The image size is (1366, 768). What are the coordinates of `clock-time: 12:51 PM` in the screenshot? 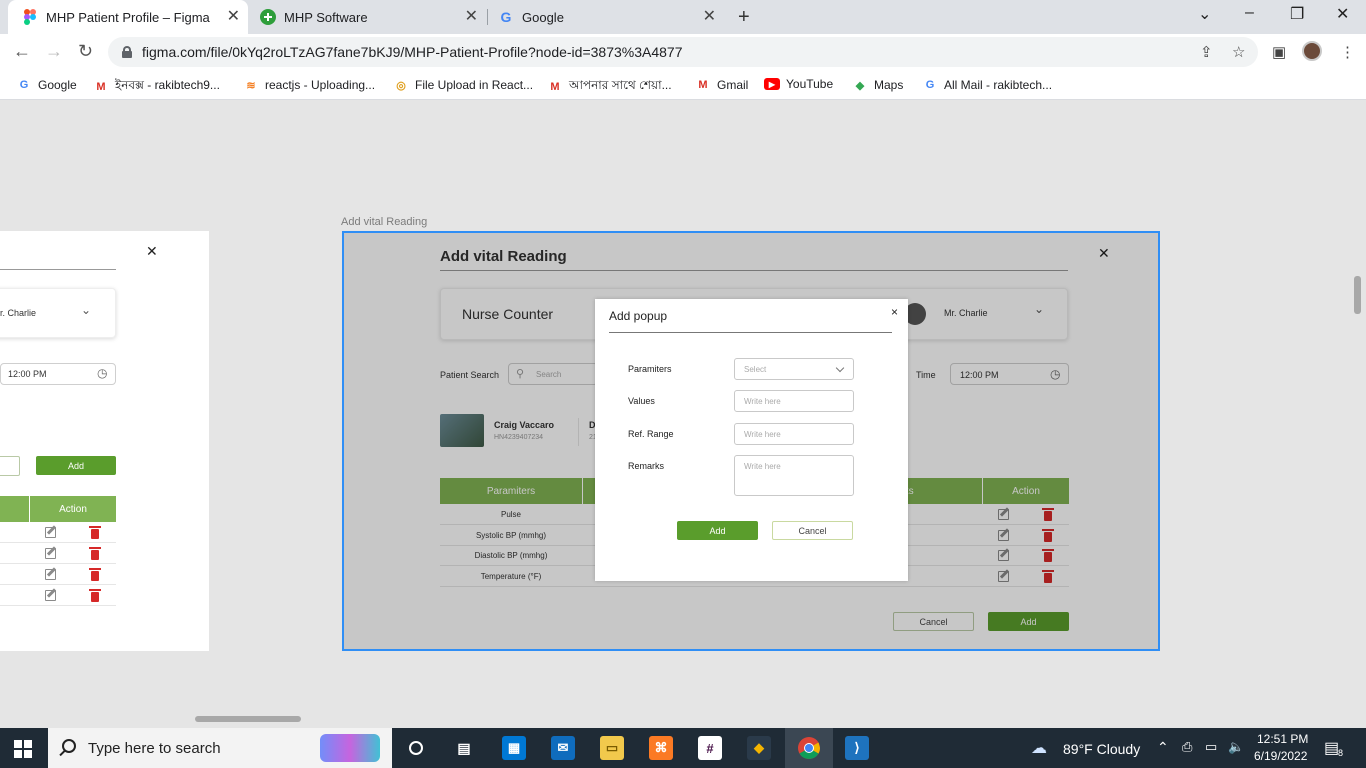 It's located at (1282, 739).